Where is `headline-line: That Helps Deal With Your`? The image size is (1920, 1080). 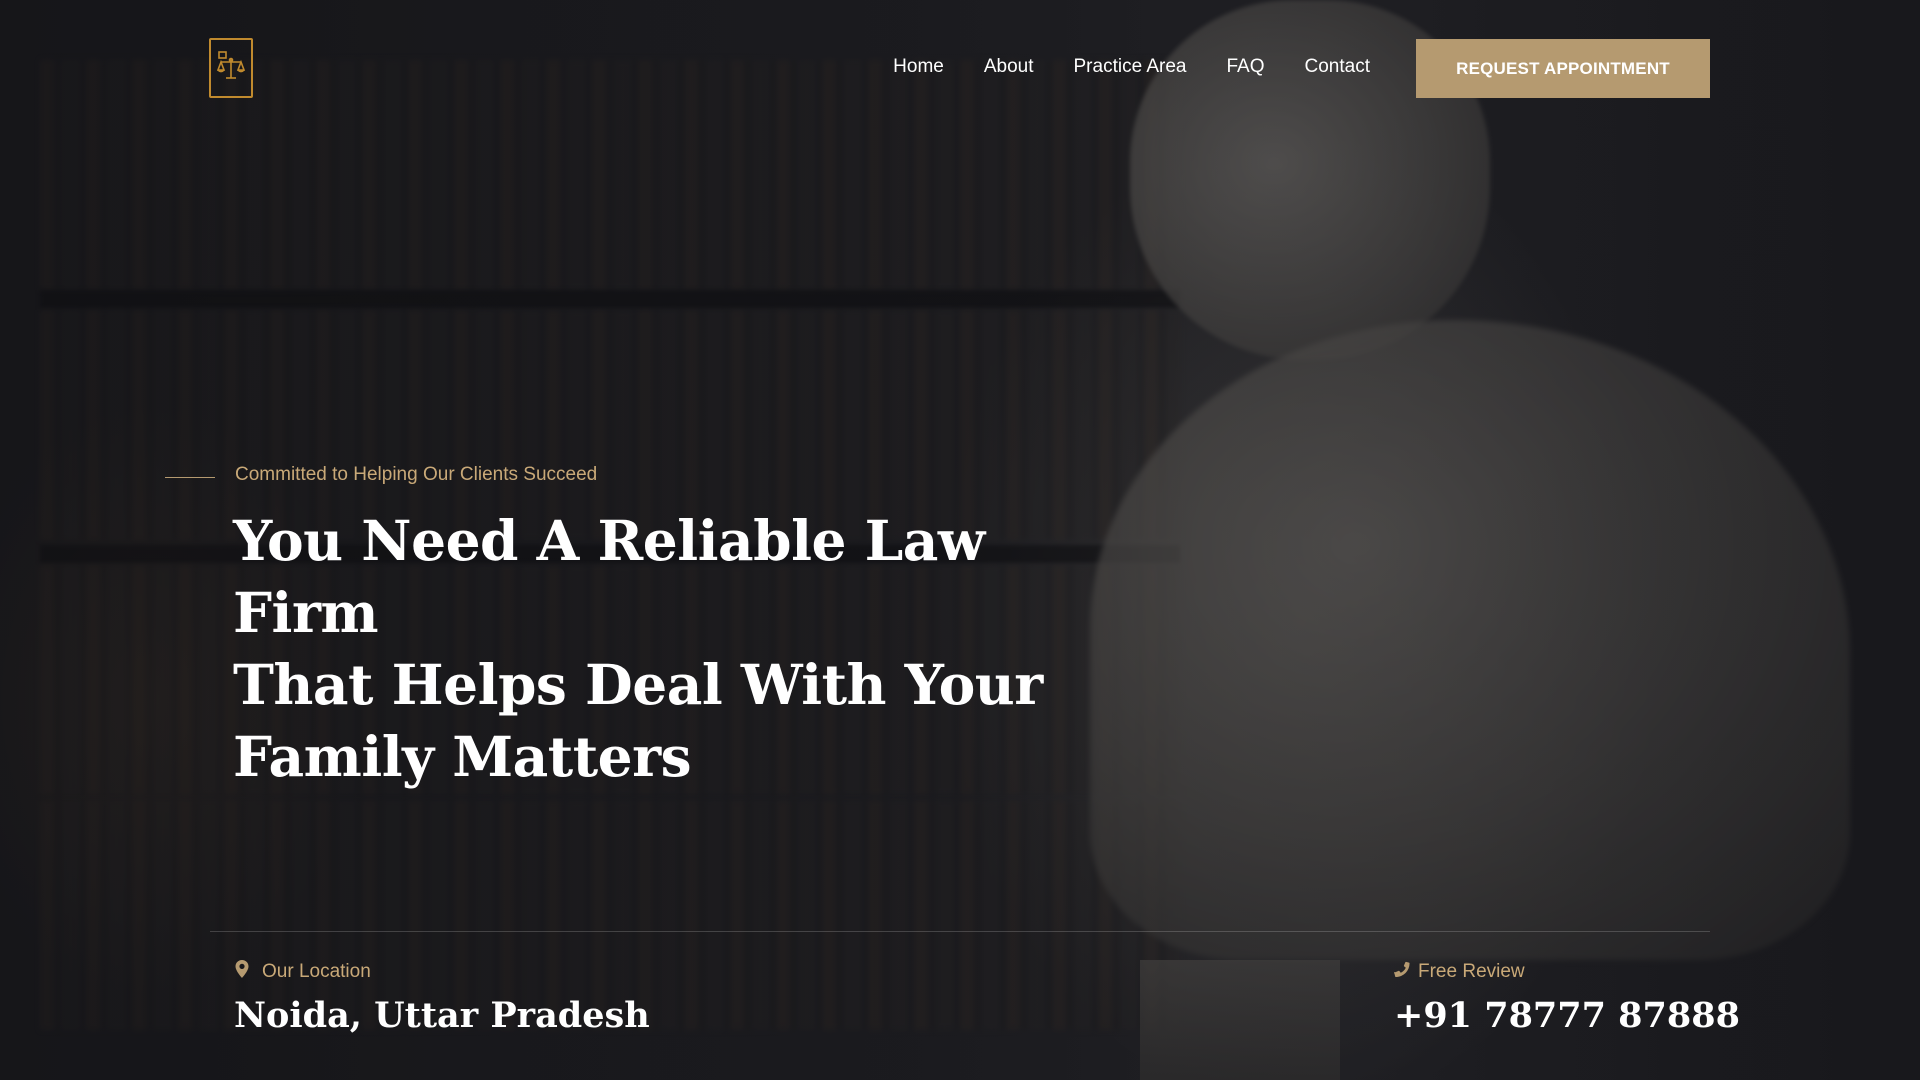
headline-line: That Helps Deal With Your is located at coordinates (638, 684).